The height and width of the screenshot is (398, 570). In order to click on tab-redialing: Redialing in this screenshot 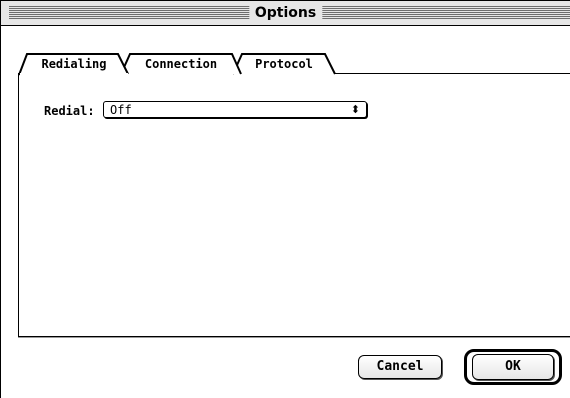, I will do `click(74, 64)`.